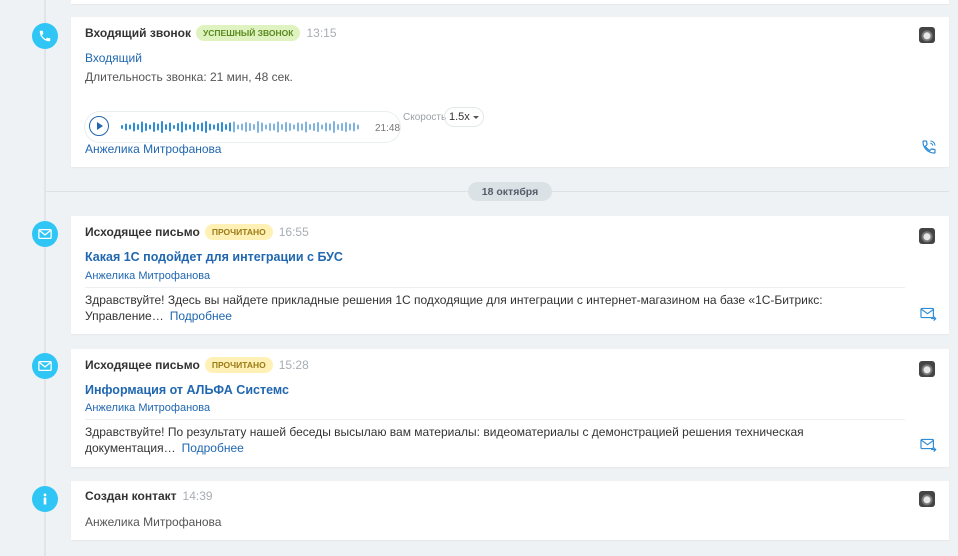 The image size is (958, 556). What do you see at coordinates (475, 117) in the screenshot?
I see `chevron-down-icon` at bounding box center [475, 117].